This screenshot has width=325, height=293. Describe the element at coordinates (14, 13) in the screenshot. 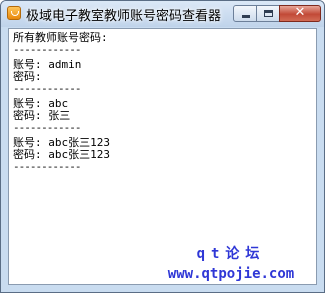

I see `app-icon` at that location.